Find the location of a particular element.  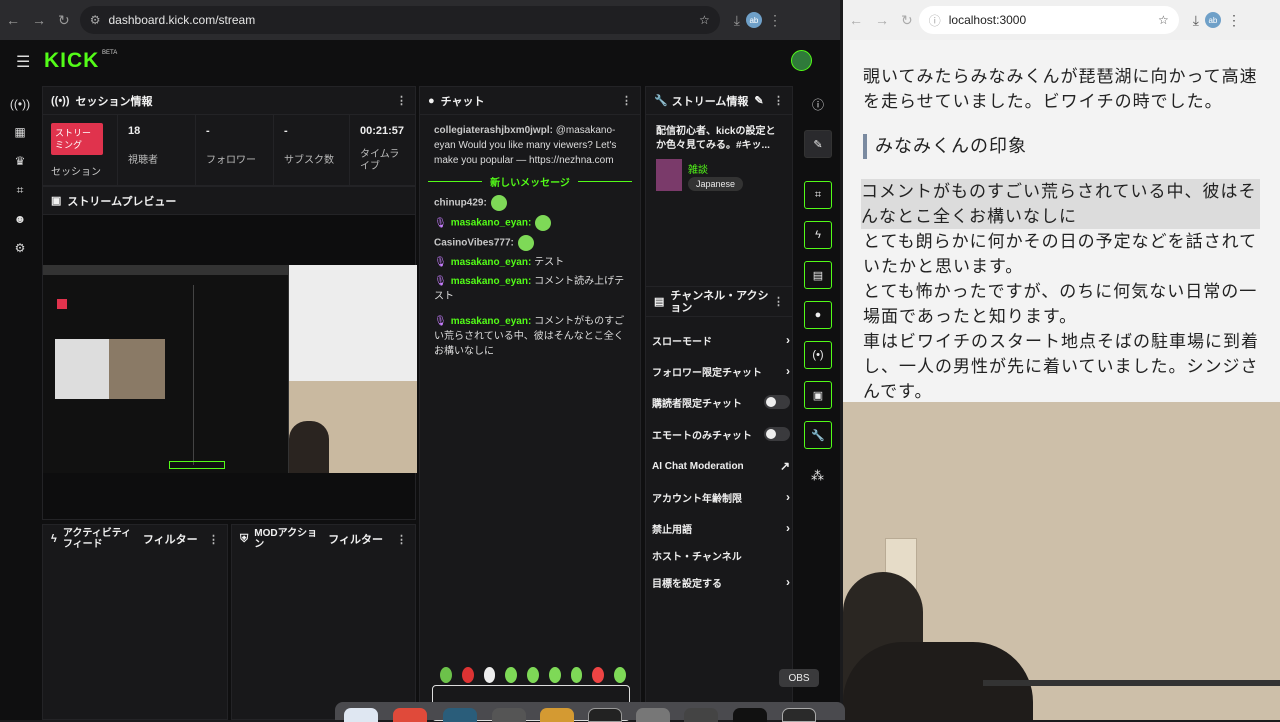

category-link: 雑談 is located at coordinates (698, 168).